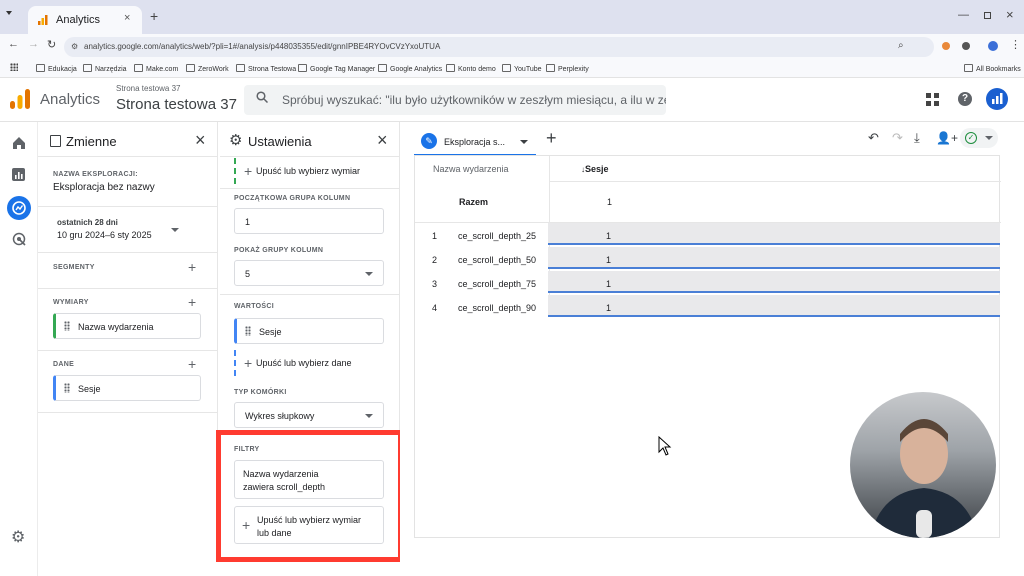 This screenshot has width=1024, height=576. Describe the element at coordinates (993, 46) in the screenshot. I see `profile-icon` at that location.